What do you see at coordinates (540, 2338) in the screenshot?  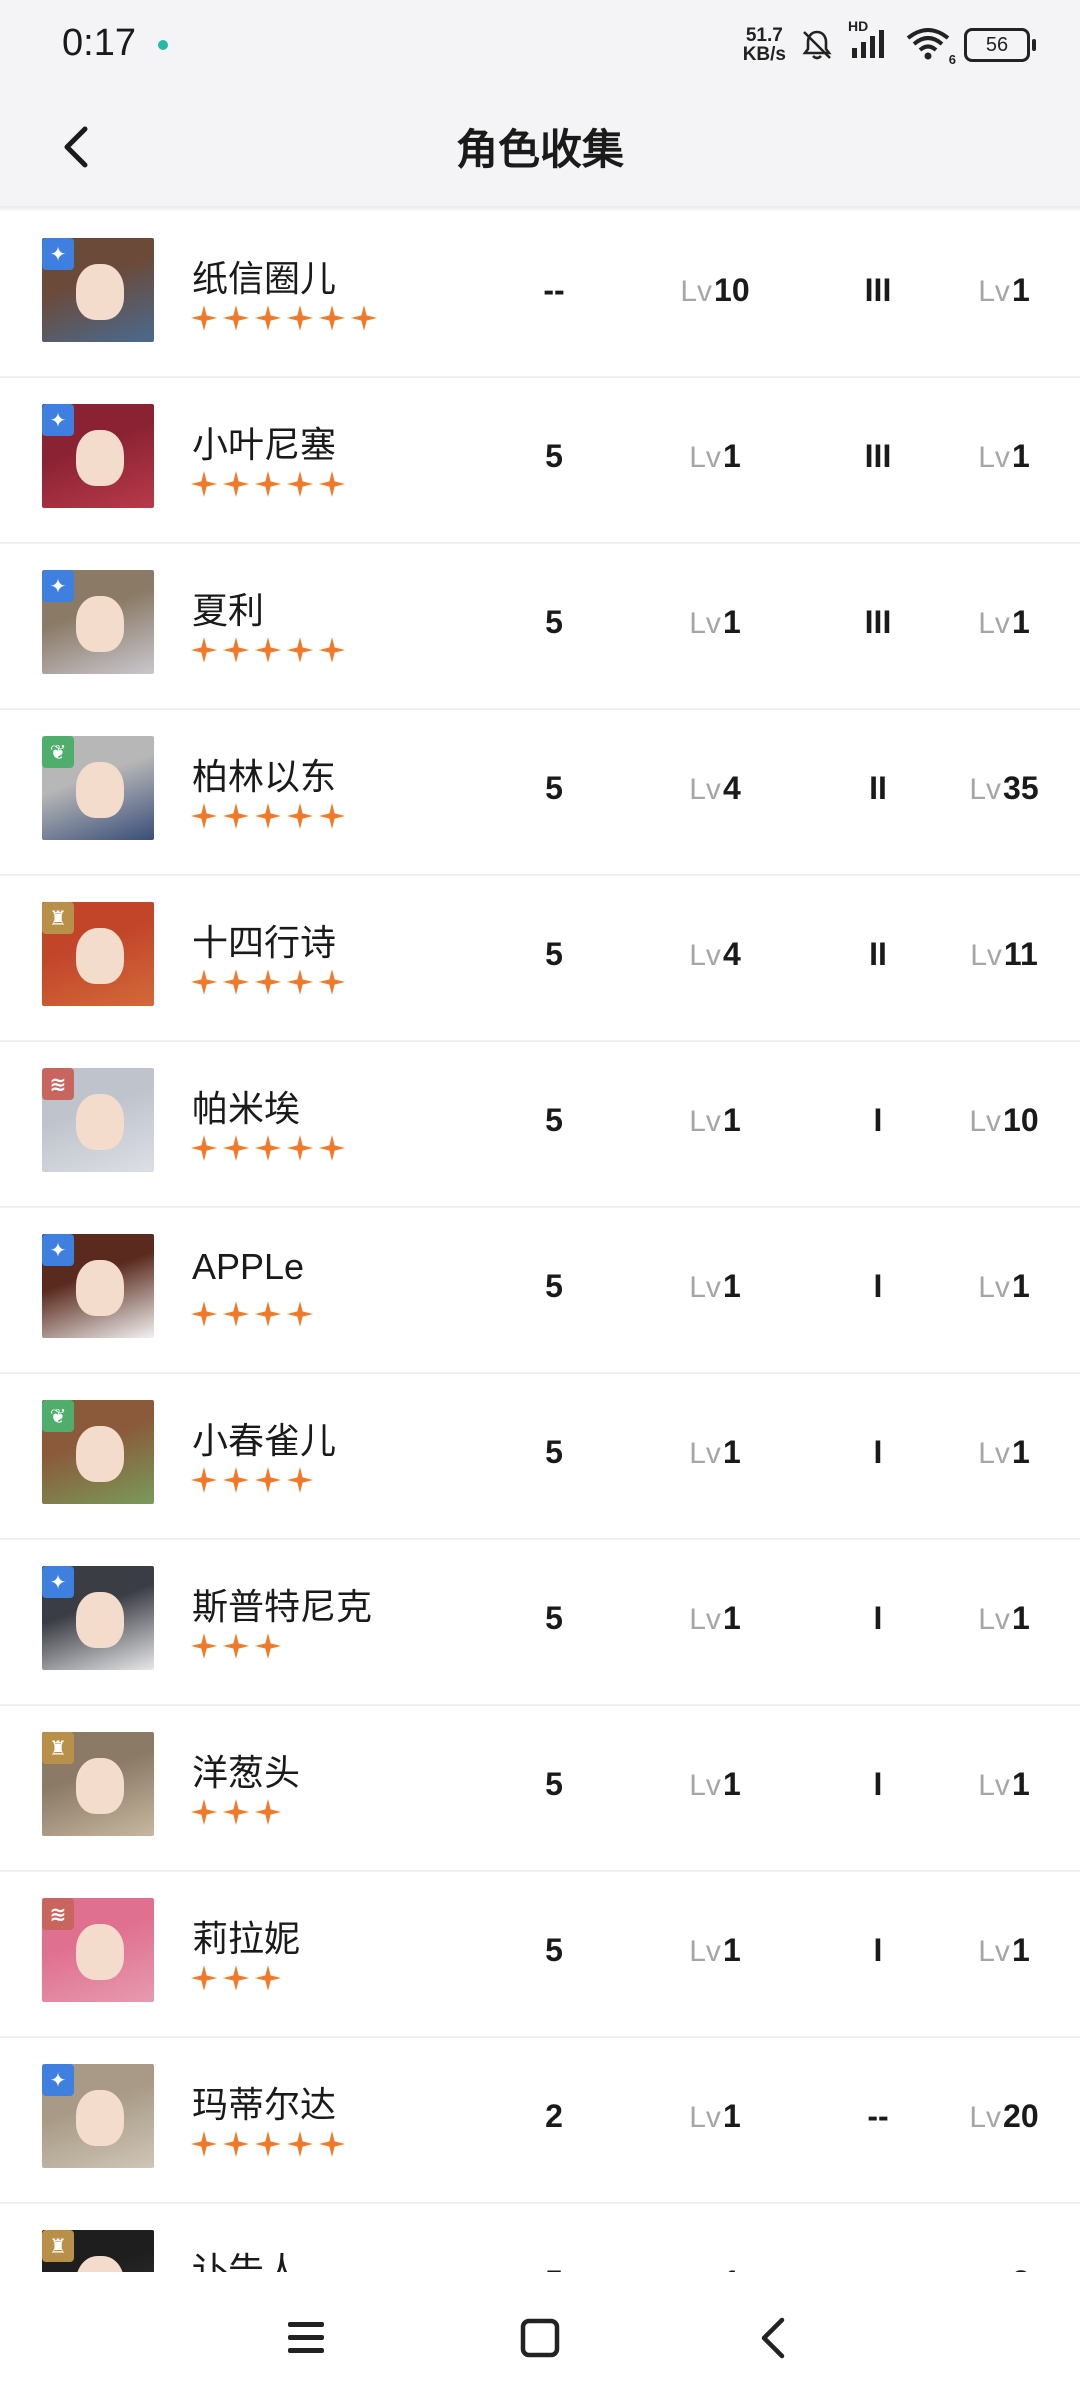 I see `nav-home-button` at bounding box center [540, 2338].